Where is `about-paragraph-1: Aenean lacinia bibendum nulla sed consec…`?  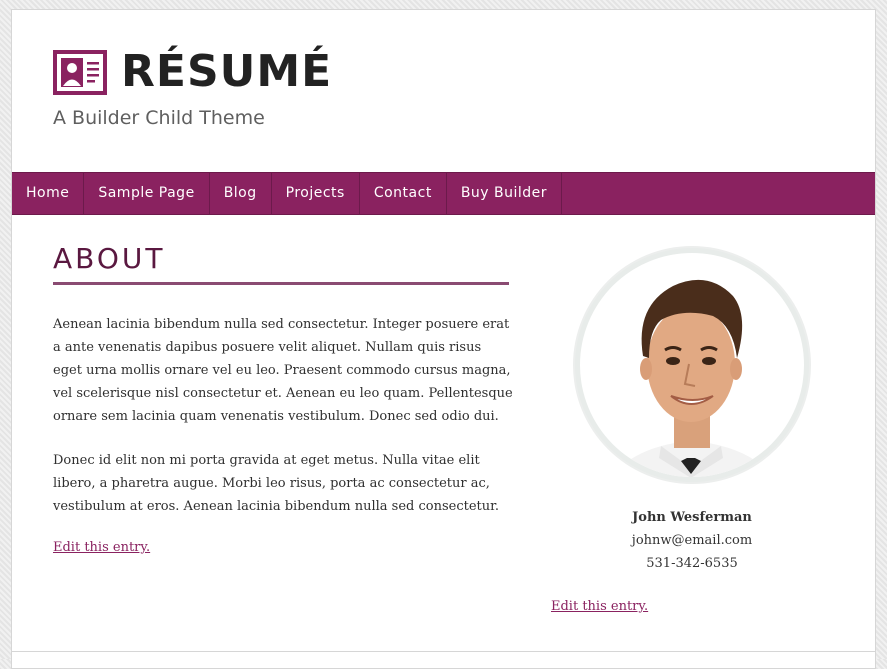 about-paragraph-1: Aenean lacinia bibendum nulla sed consec… is located at coordinates (283, 370).